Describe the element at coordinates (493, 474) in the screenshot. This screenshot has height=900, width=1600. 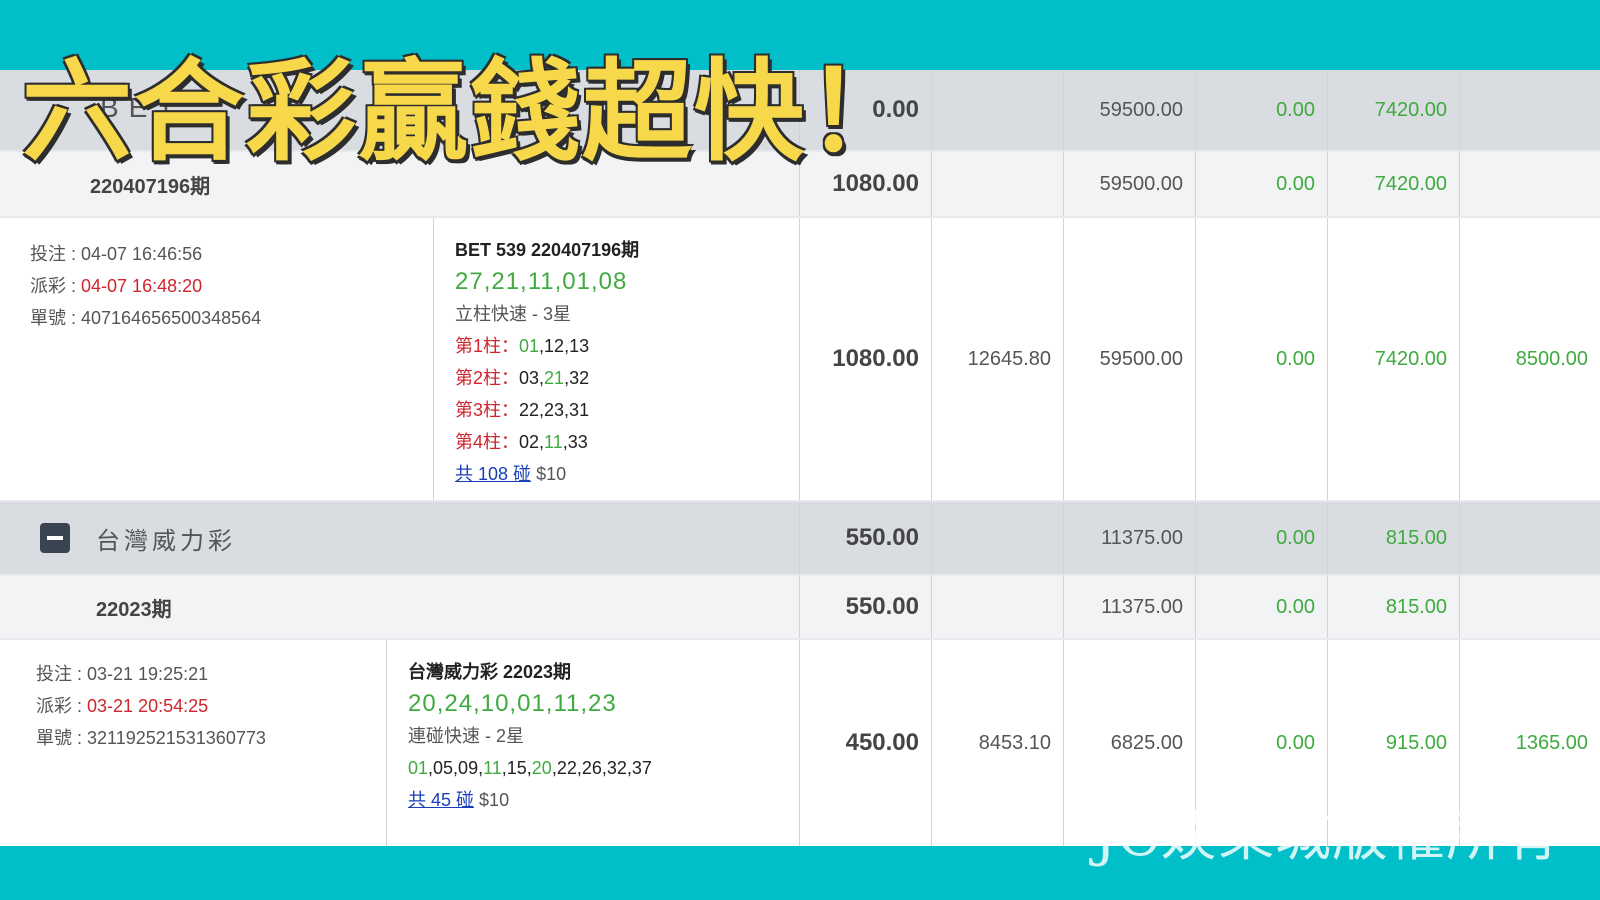
I see `combo-link: 共 108 碰` at that location.